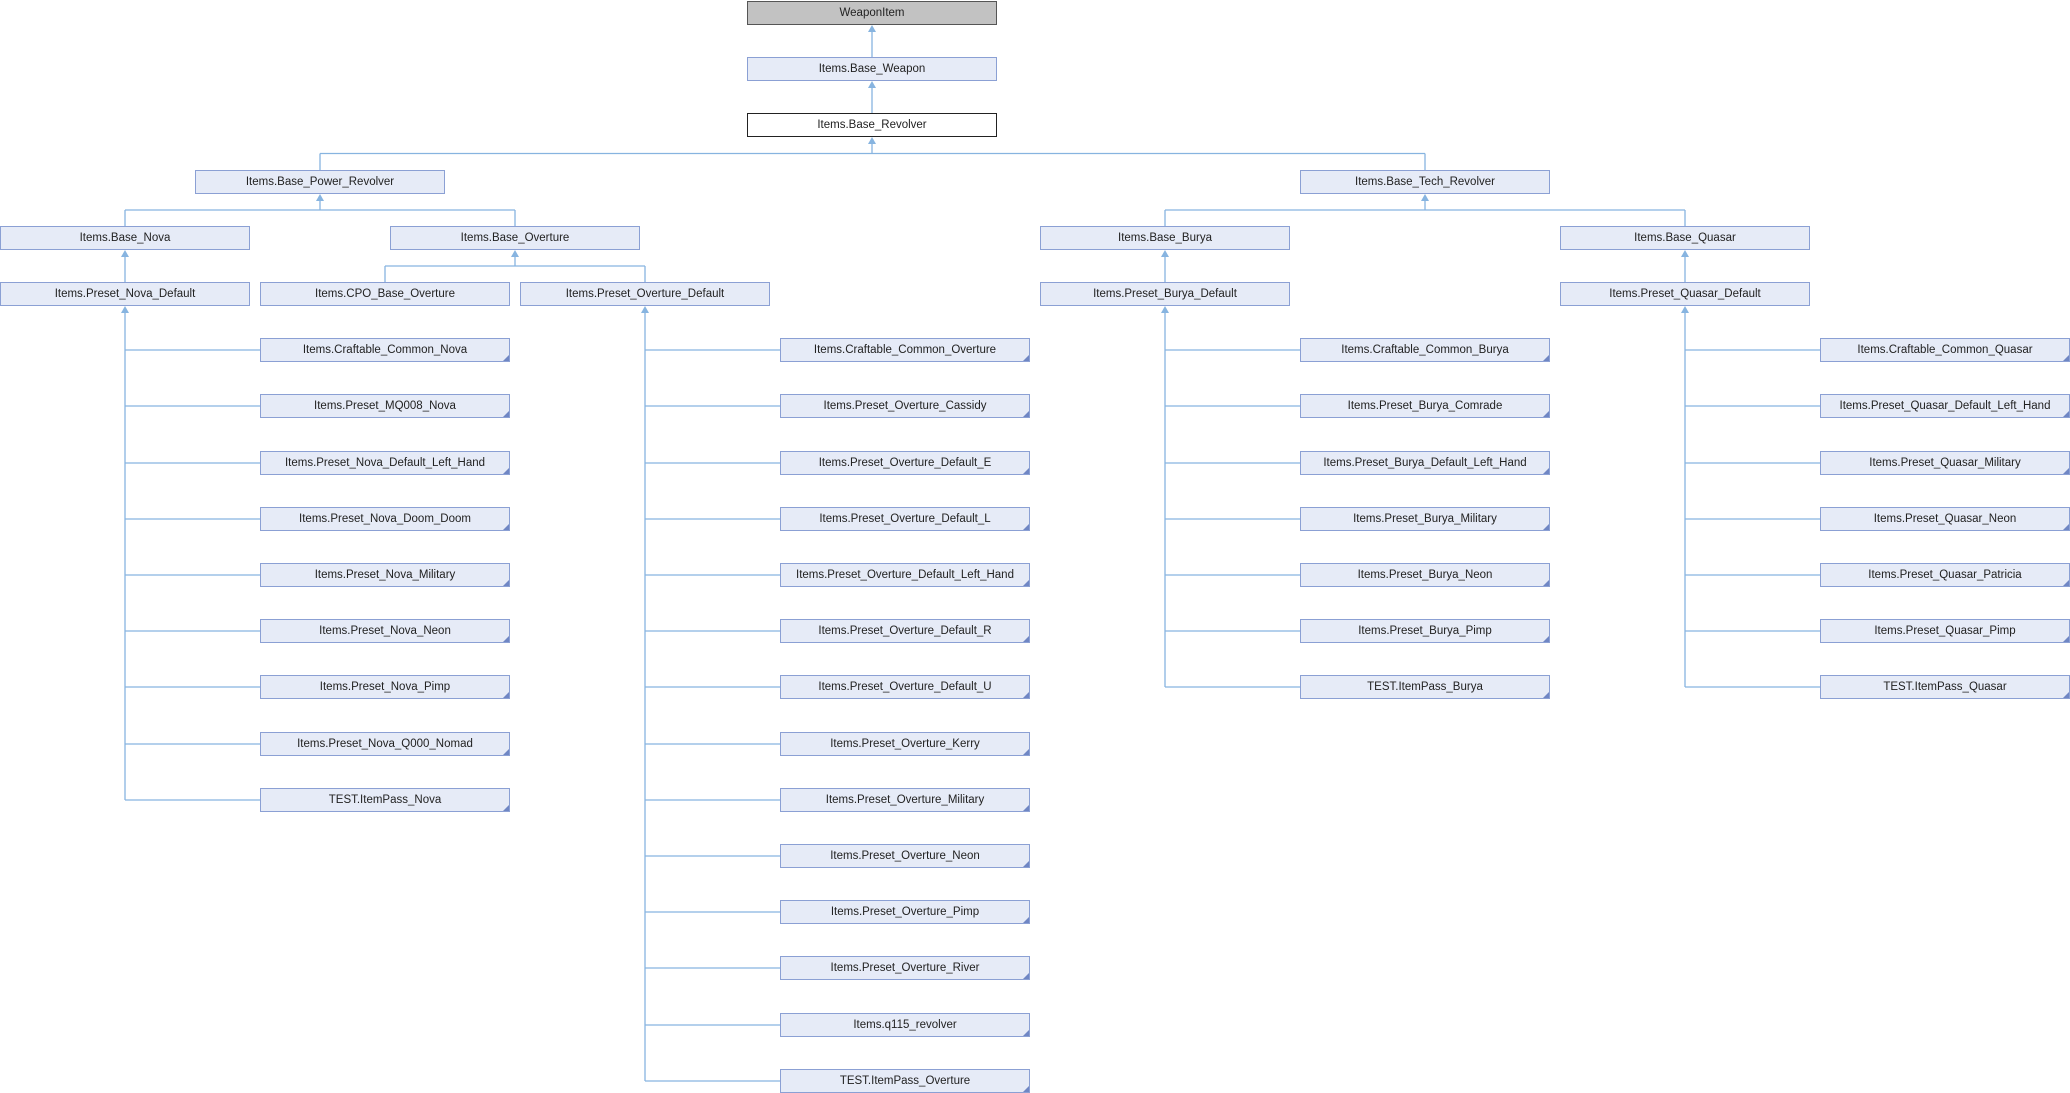 This screenshot has width=2070, height=1093. I want to click on class-node-b6: Items.Preset_Burya_Pimp, so click(1425, 631).